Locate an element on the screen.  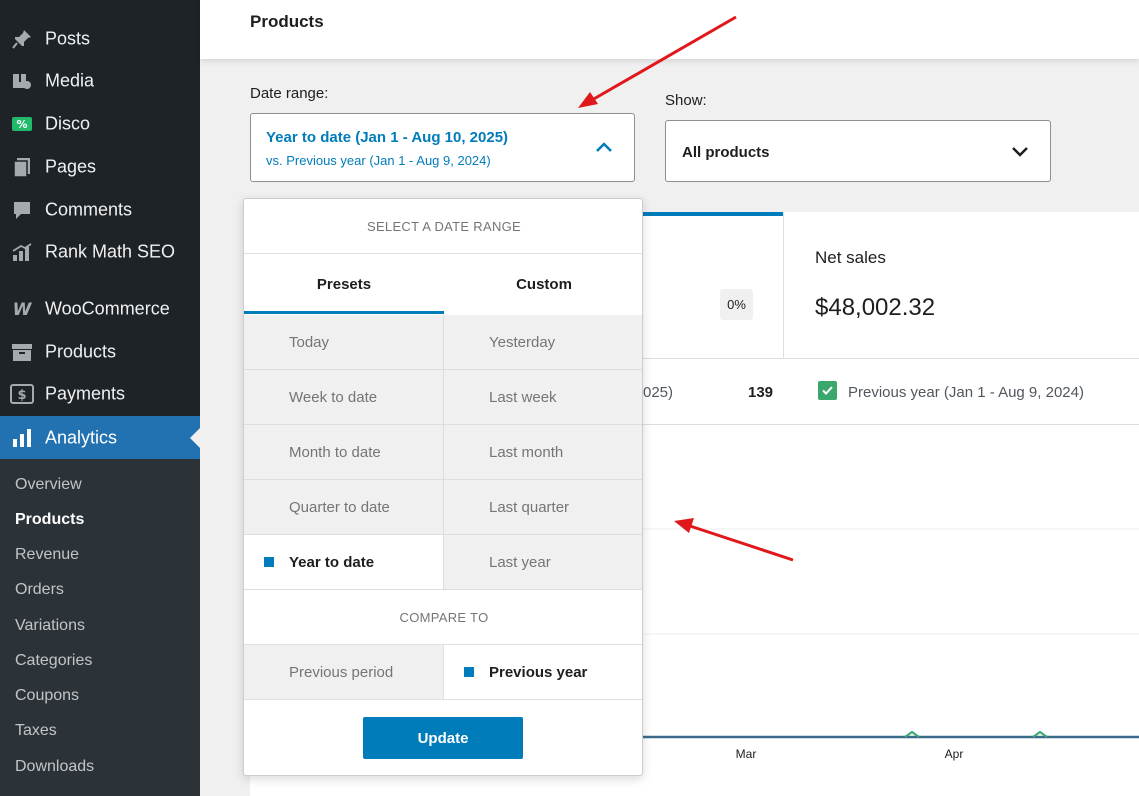
page-header: Products is located at coordinates (669, 29).